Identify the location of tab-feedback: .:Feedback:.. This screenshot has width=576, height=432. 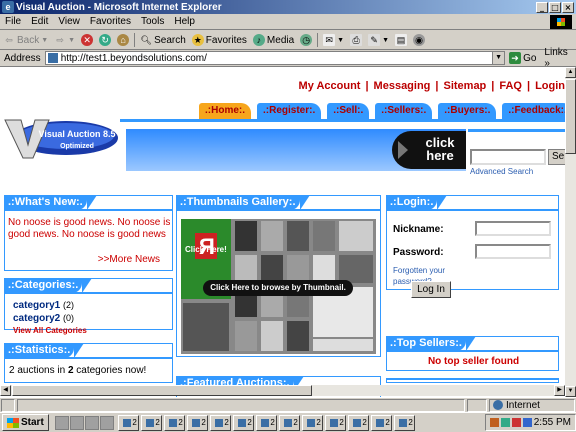
(533, 111).